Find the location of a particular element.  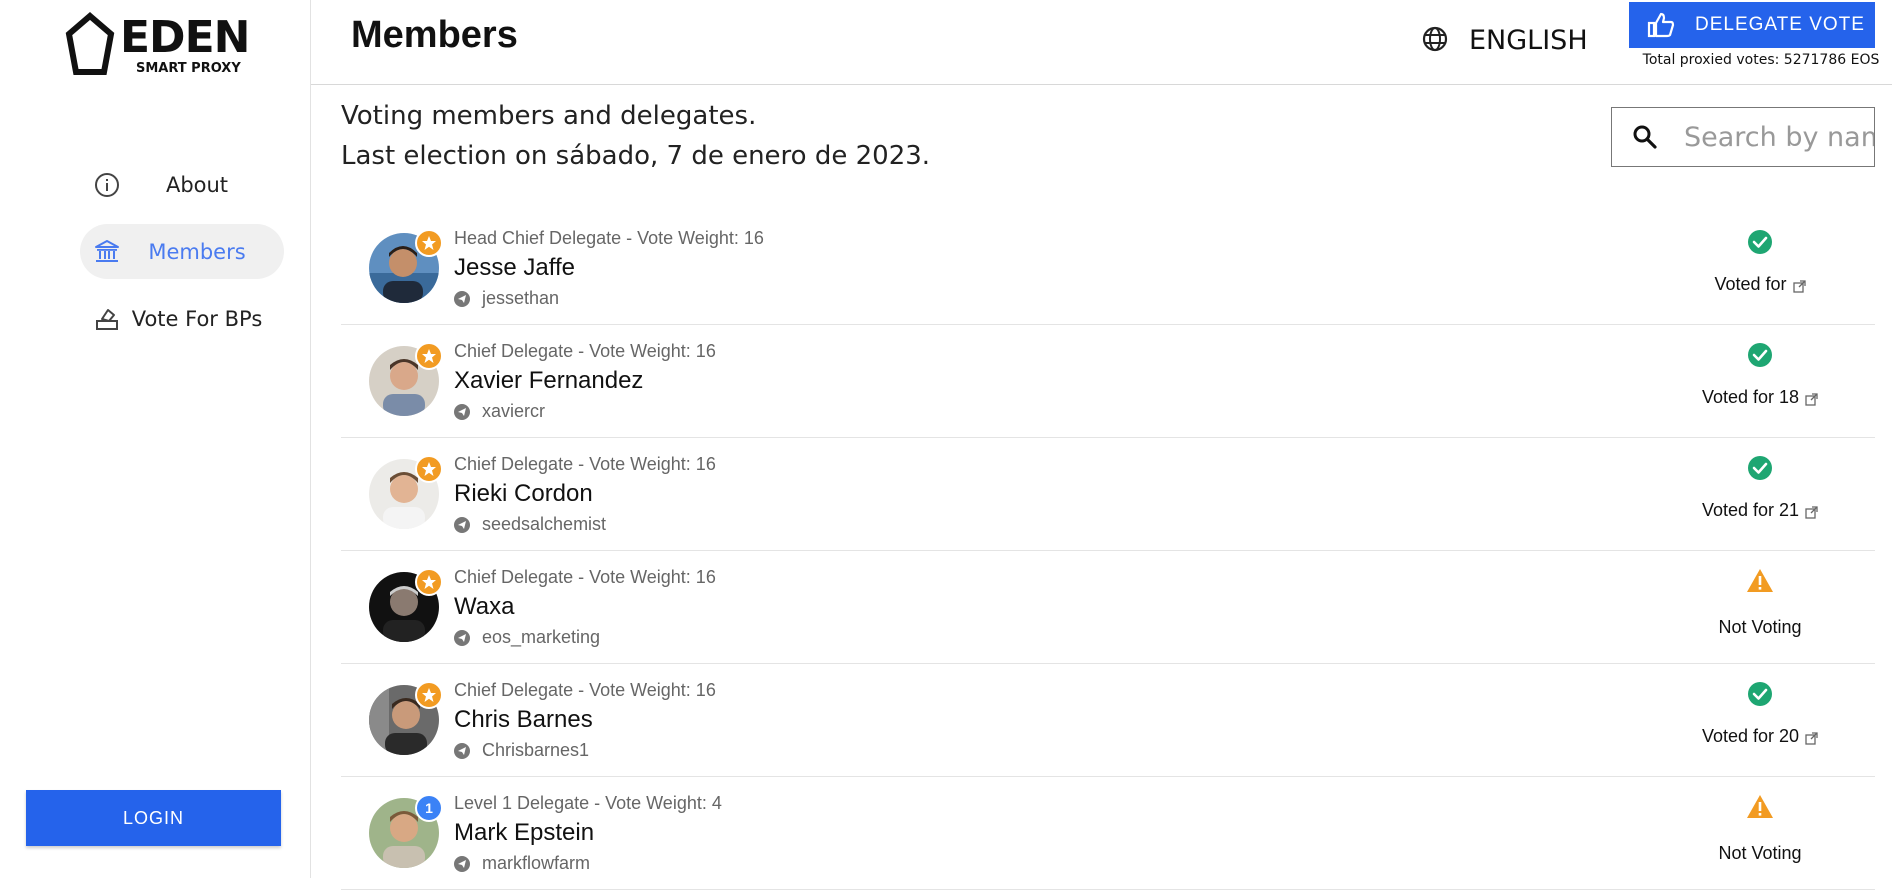

page-title: Members is located at coordinates (434, 35).